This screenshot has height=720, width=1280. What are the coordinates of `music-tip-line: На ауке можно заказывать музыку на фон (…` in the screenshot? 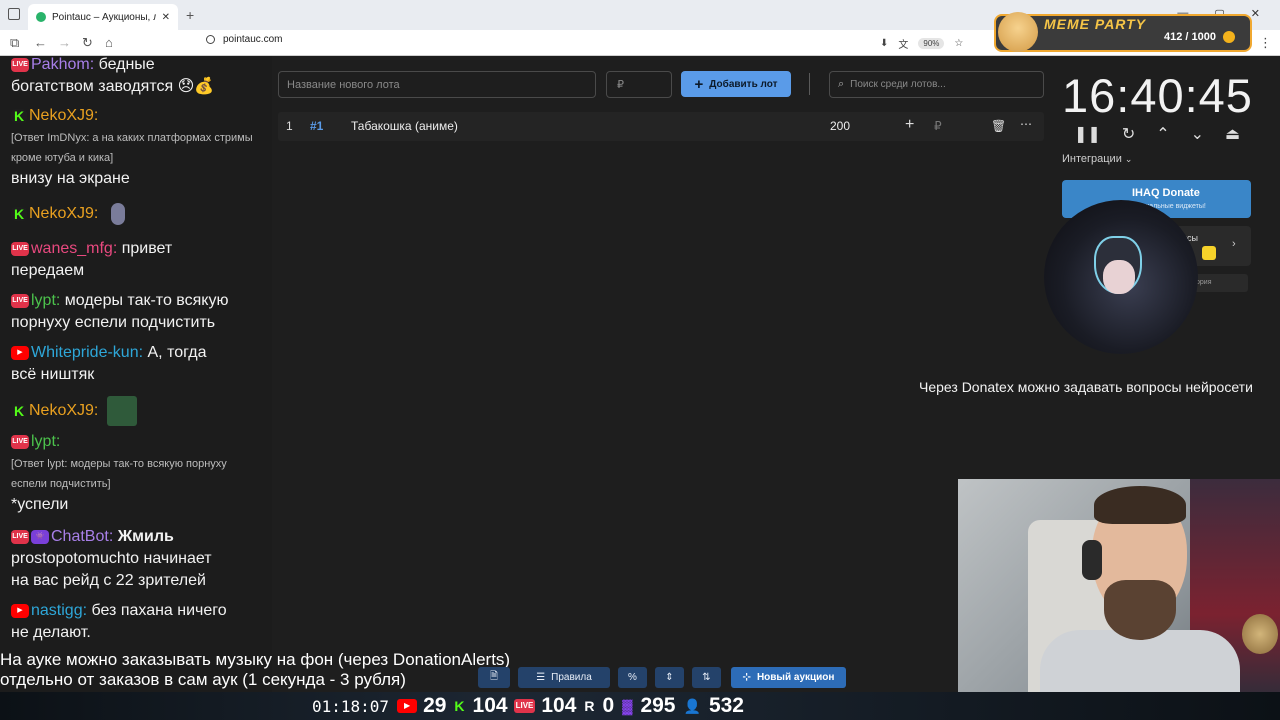 It's located at (255, 659).